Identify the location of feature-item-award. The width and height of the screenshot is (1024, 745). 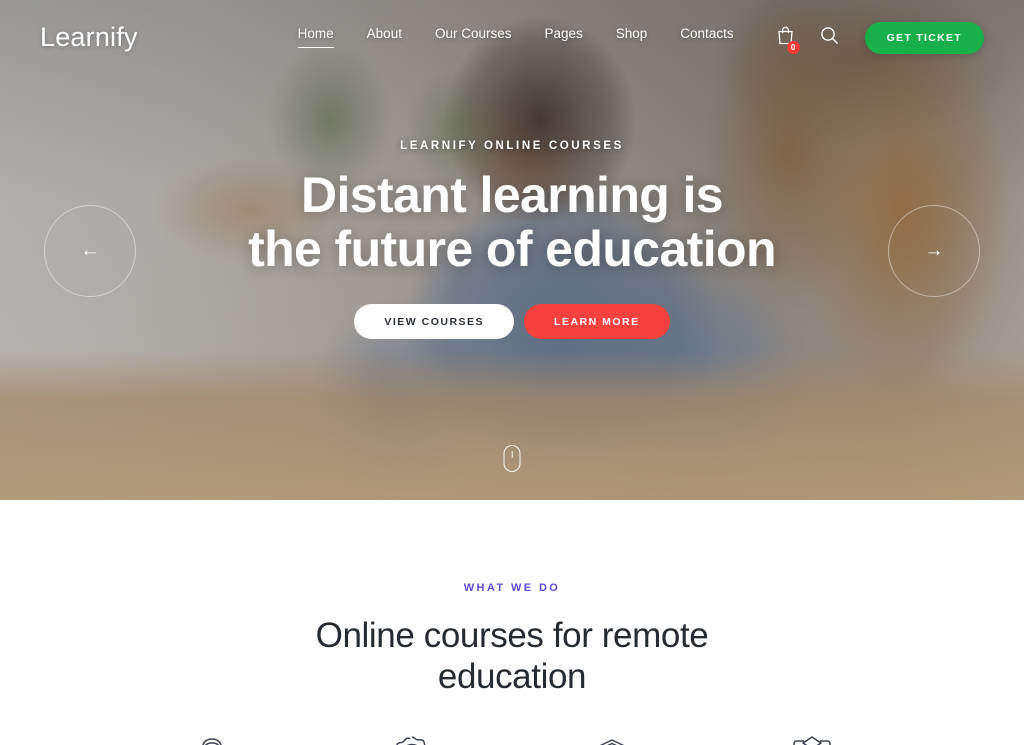
(412, 739).